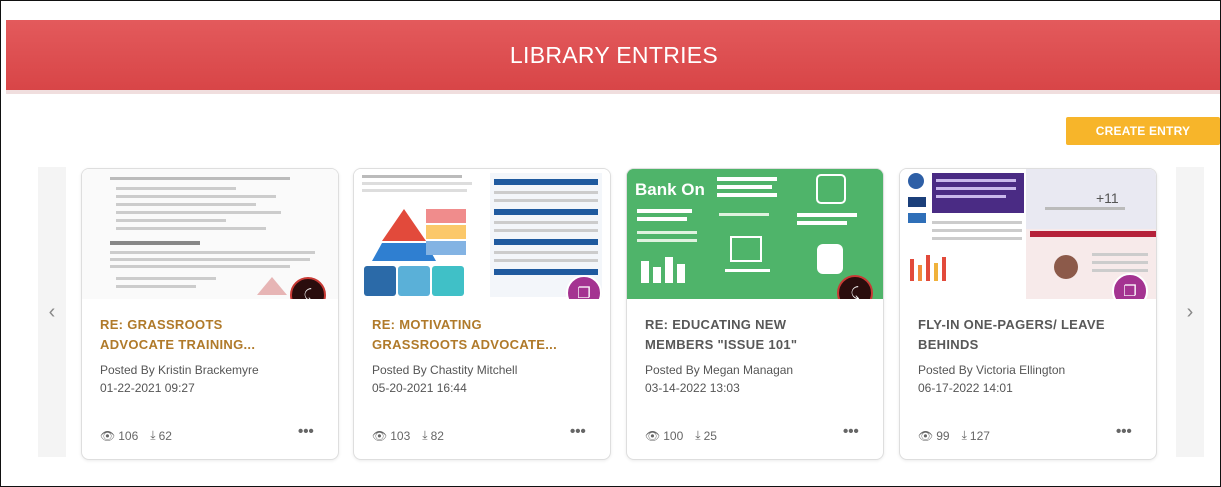  I want to click on card-author: Posted By Chastity Mitchell, so click(445, 370).